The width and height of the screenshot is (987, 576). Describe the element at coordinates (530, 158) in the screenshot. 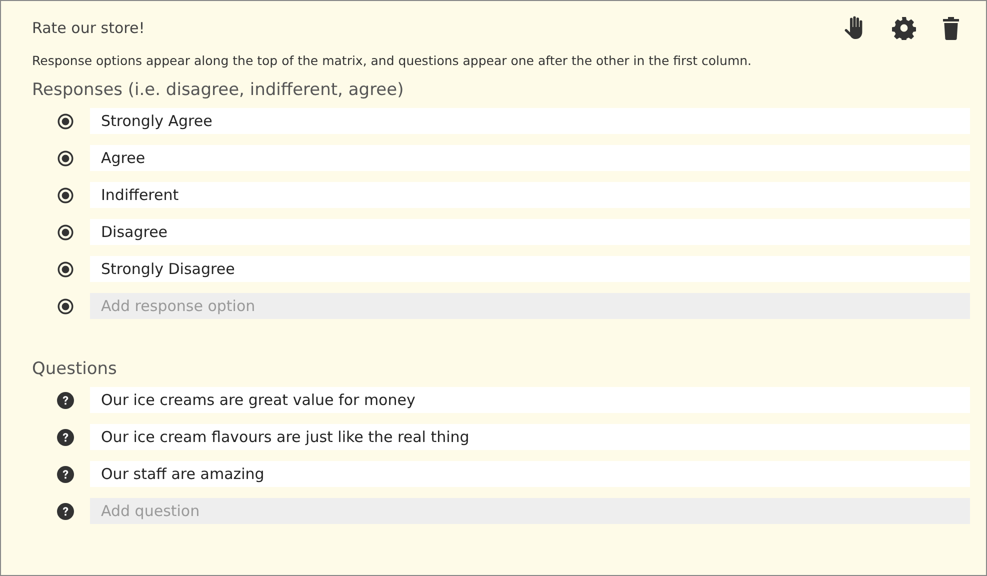

I see `input-field: Agree` at that location.